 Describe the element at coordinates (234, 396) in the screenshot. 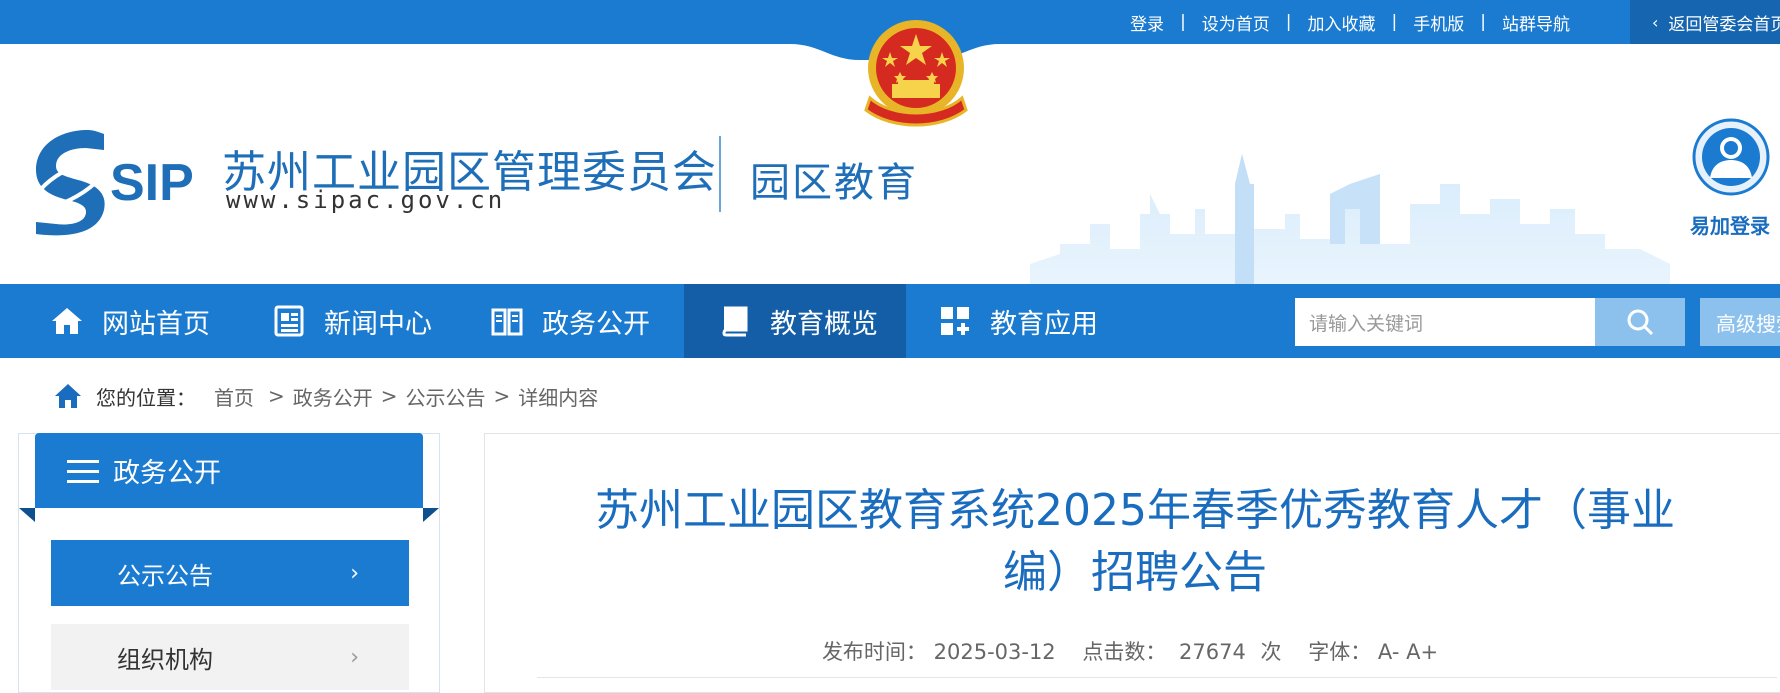

I see `breadcrumb-home: 首页` at that location.